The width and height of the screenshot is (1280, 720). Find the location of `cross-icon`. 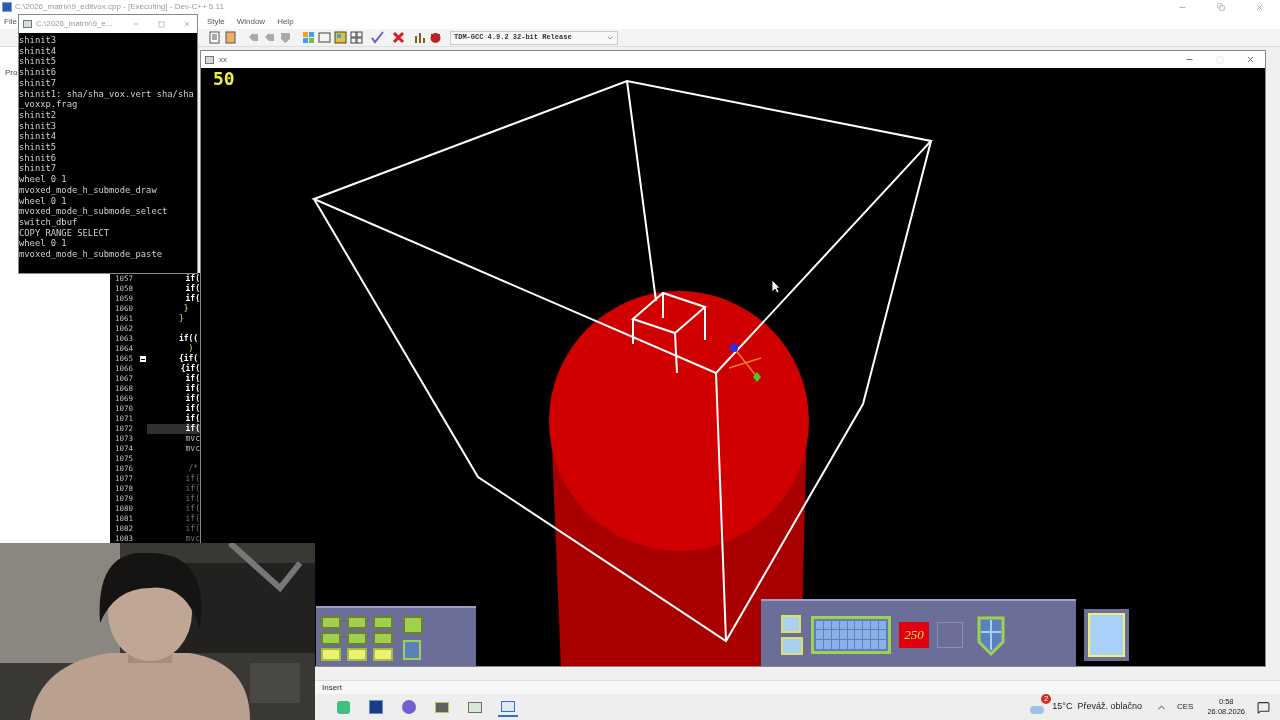

cross-icon is located at coordinates (398, 37).